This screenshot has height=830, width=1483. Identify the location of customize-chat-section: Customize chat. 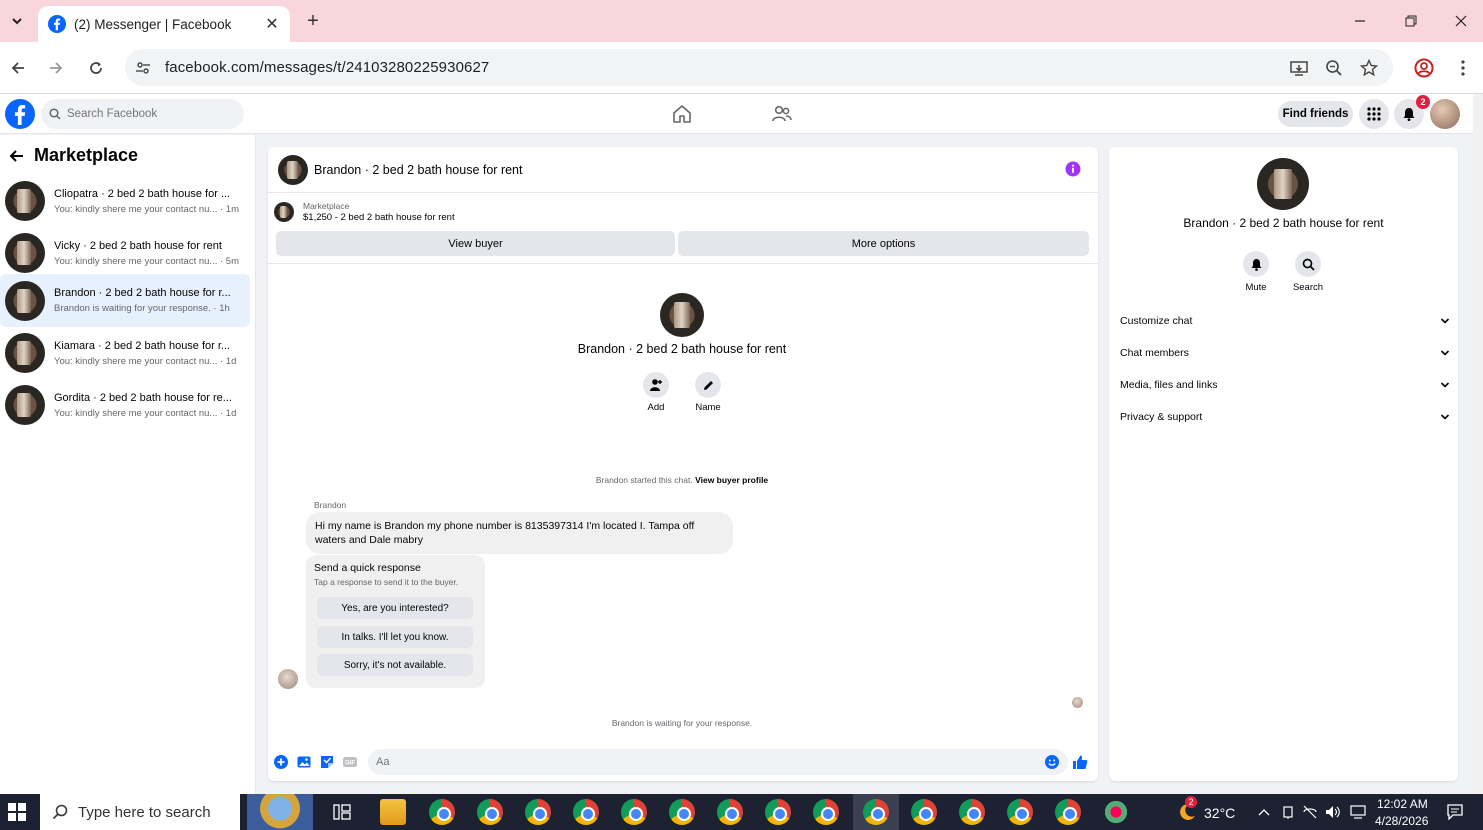
(1285, 321).